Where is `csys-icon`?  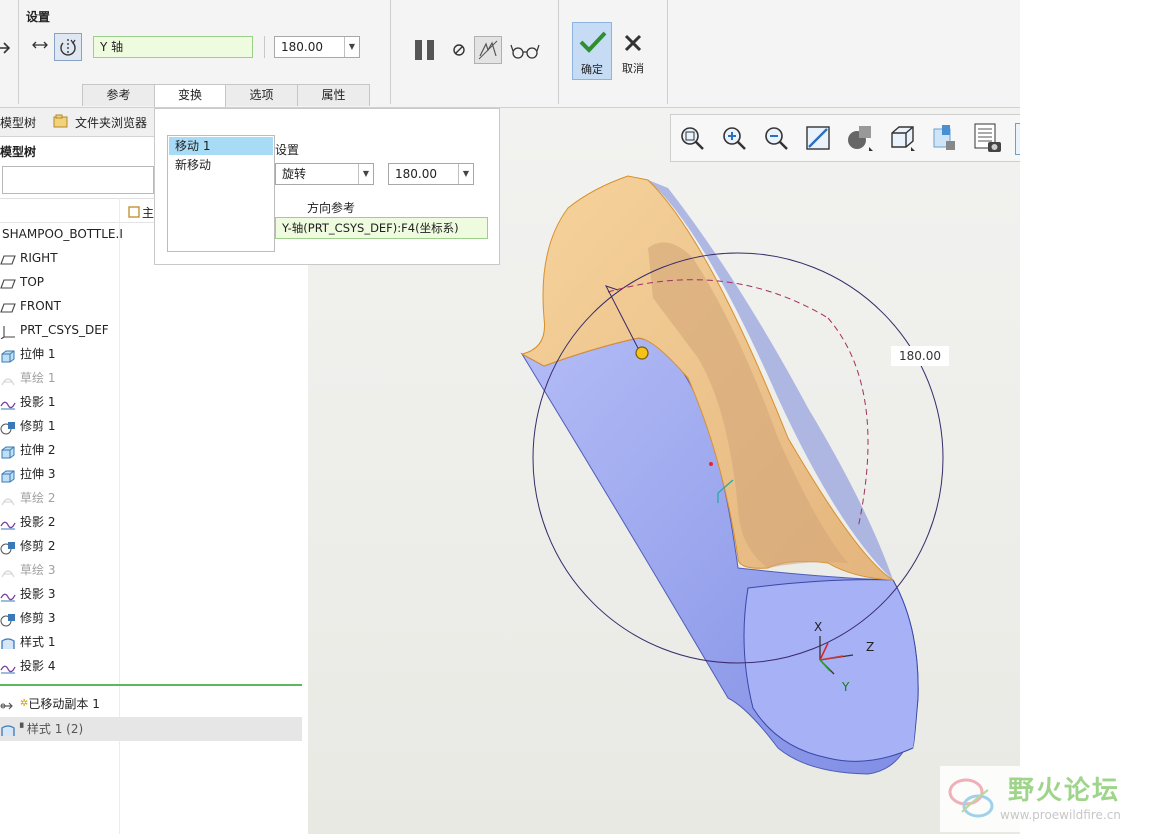
csys-icon is located at coordinates (8, 331).